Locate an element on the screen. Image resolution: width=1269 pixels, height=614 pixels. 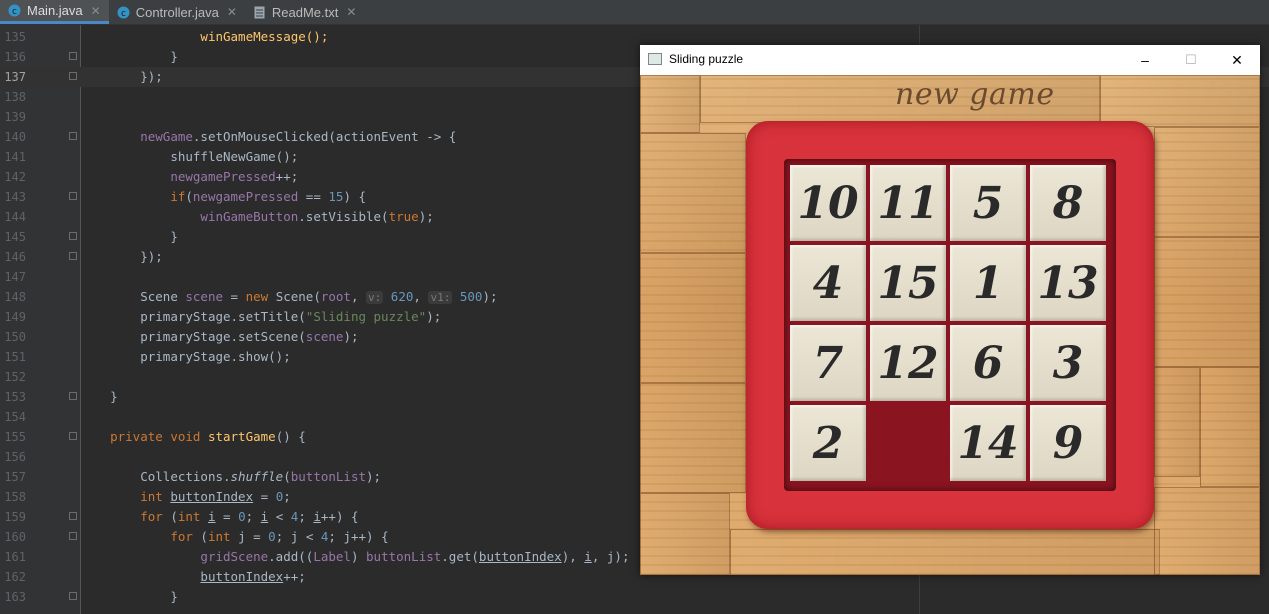
tab-label: Controller.java is located at coordinates (177, 12).